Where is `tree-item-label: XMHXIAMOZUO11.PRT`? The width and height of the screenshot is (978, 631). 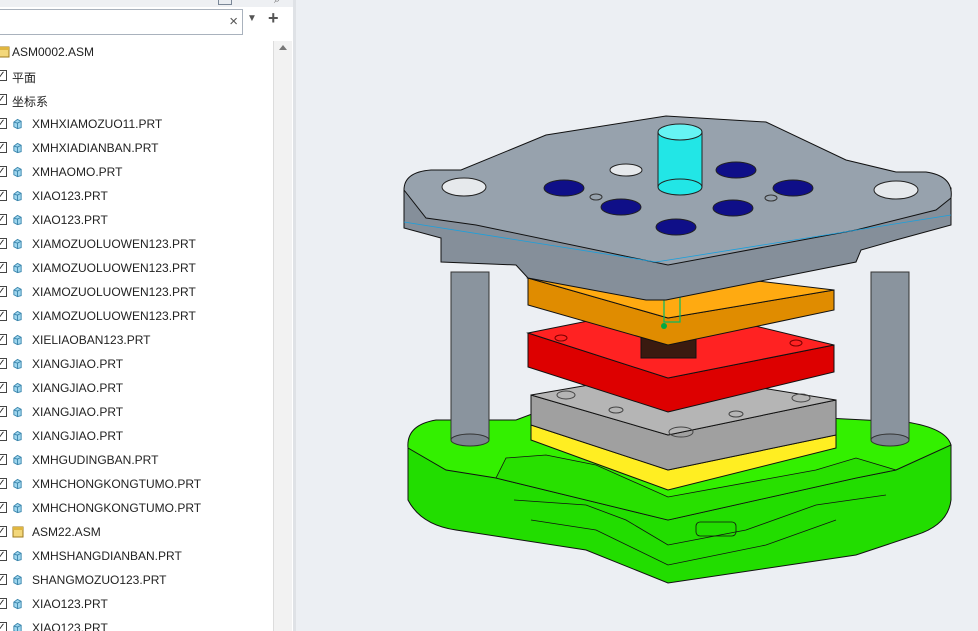
tree-item-label: XMHXIAMOZUO11.PRT is located at coordinates (97, 124).